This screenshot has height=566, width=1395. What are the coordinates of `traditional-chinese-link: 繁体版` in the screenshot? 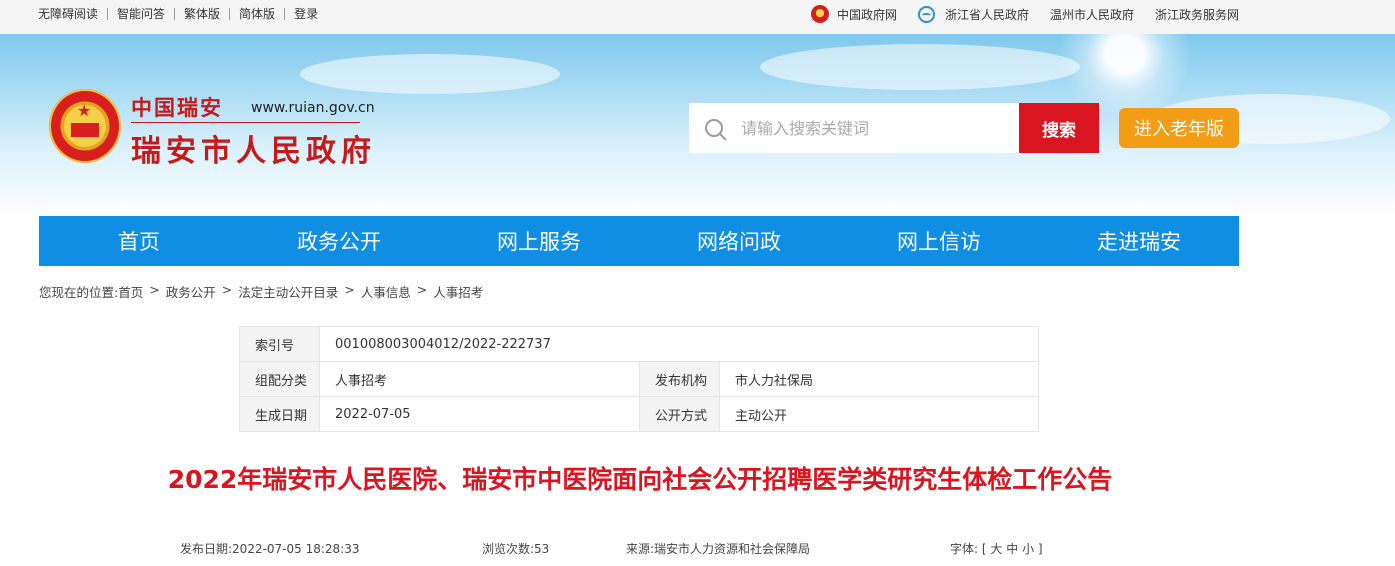 It's located at (201, 14).